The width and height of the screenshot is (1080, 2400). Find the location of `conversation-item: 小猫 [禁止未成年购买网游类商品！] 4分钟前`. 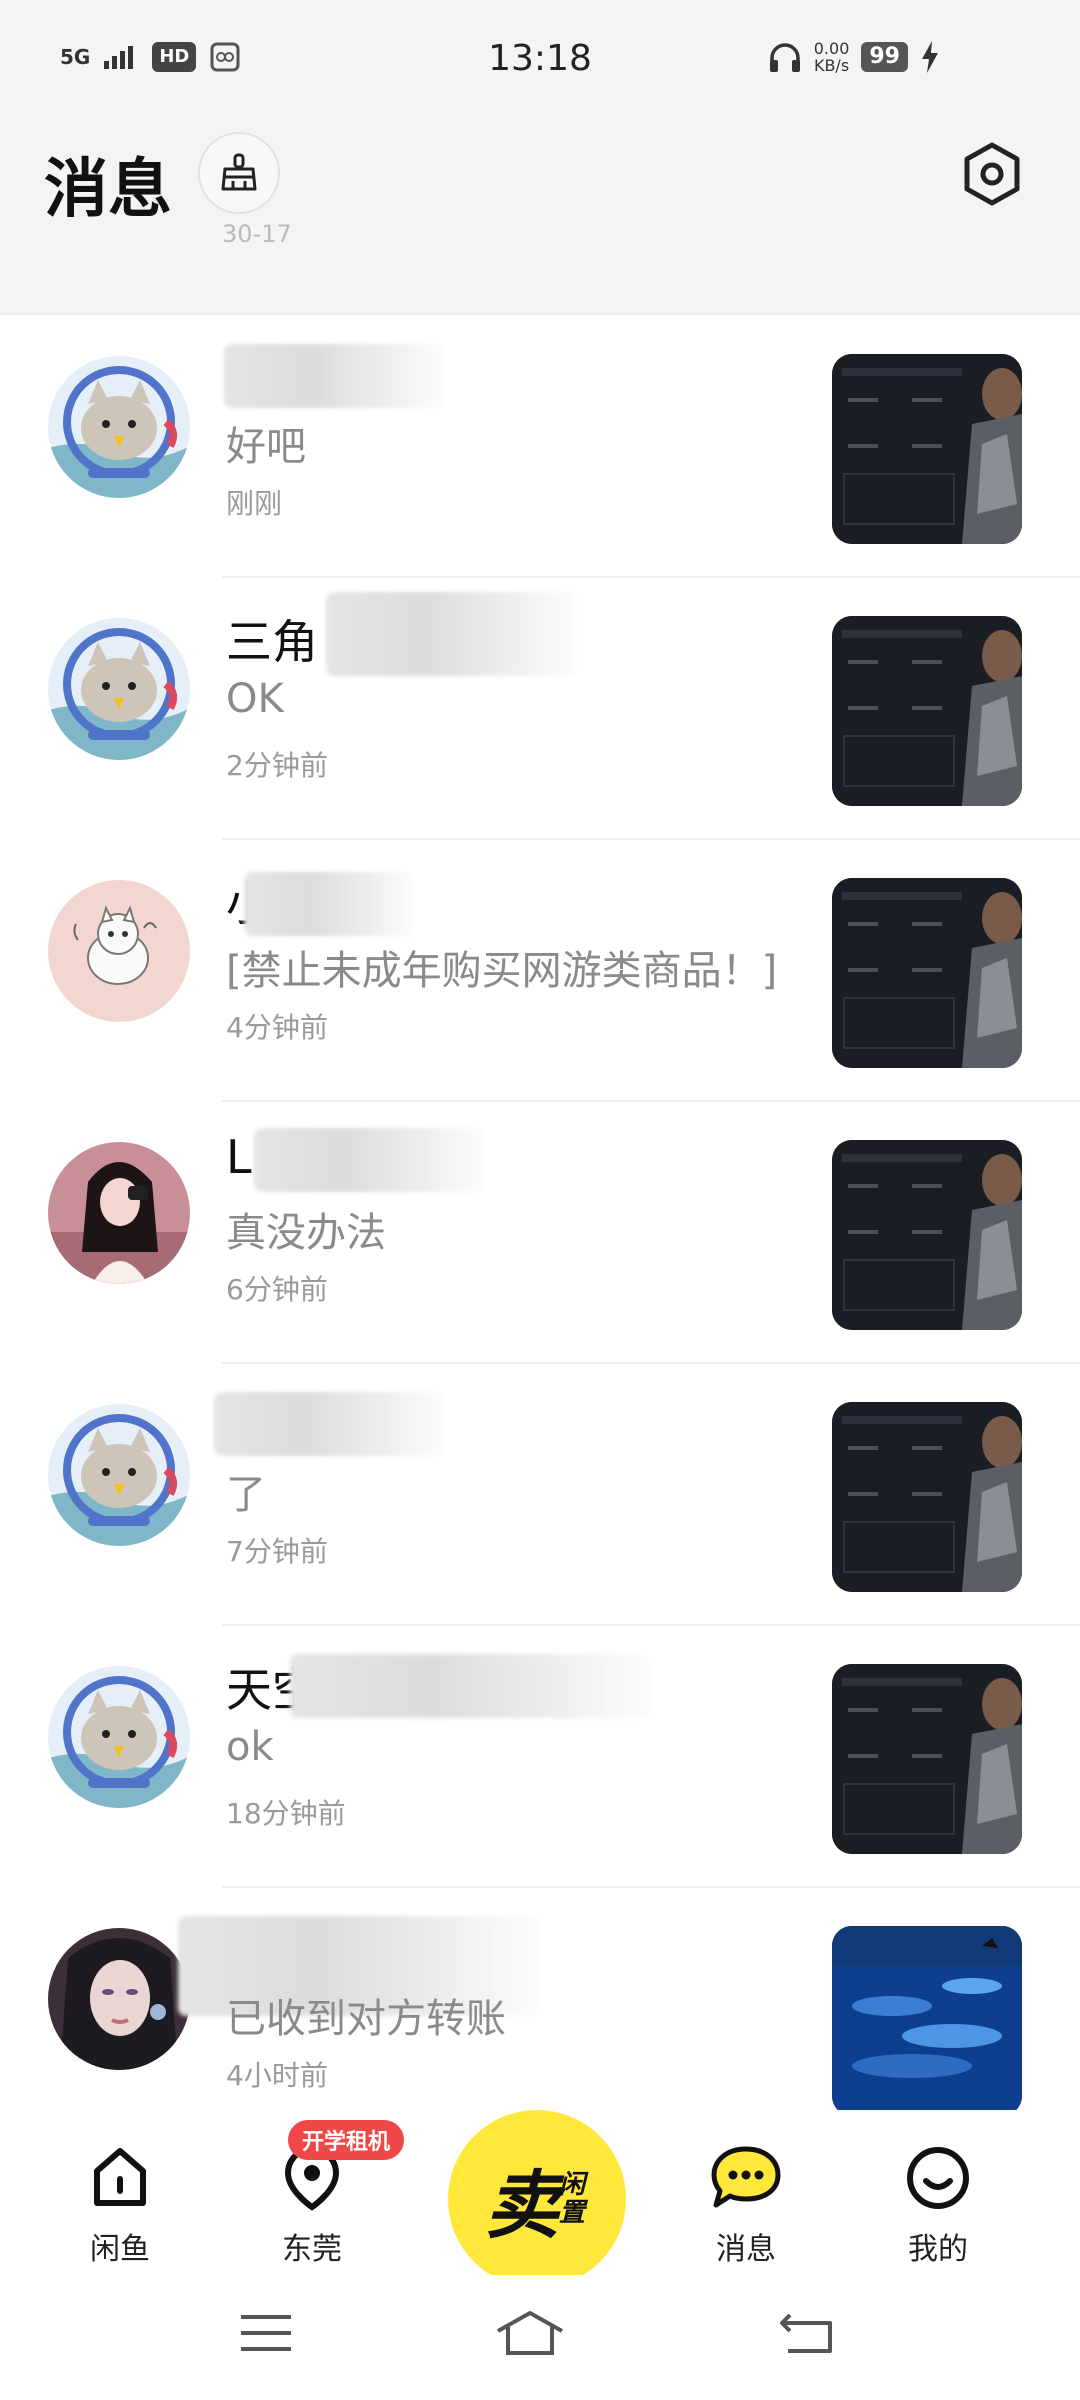

conversation-item: 小猫 [禁止未成年购买网游类商品！] 4分钟前 is located at coordinates (540, 971).